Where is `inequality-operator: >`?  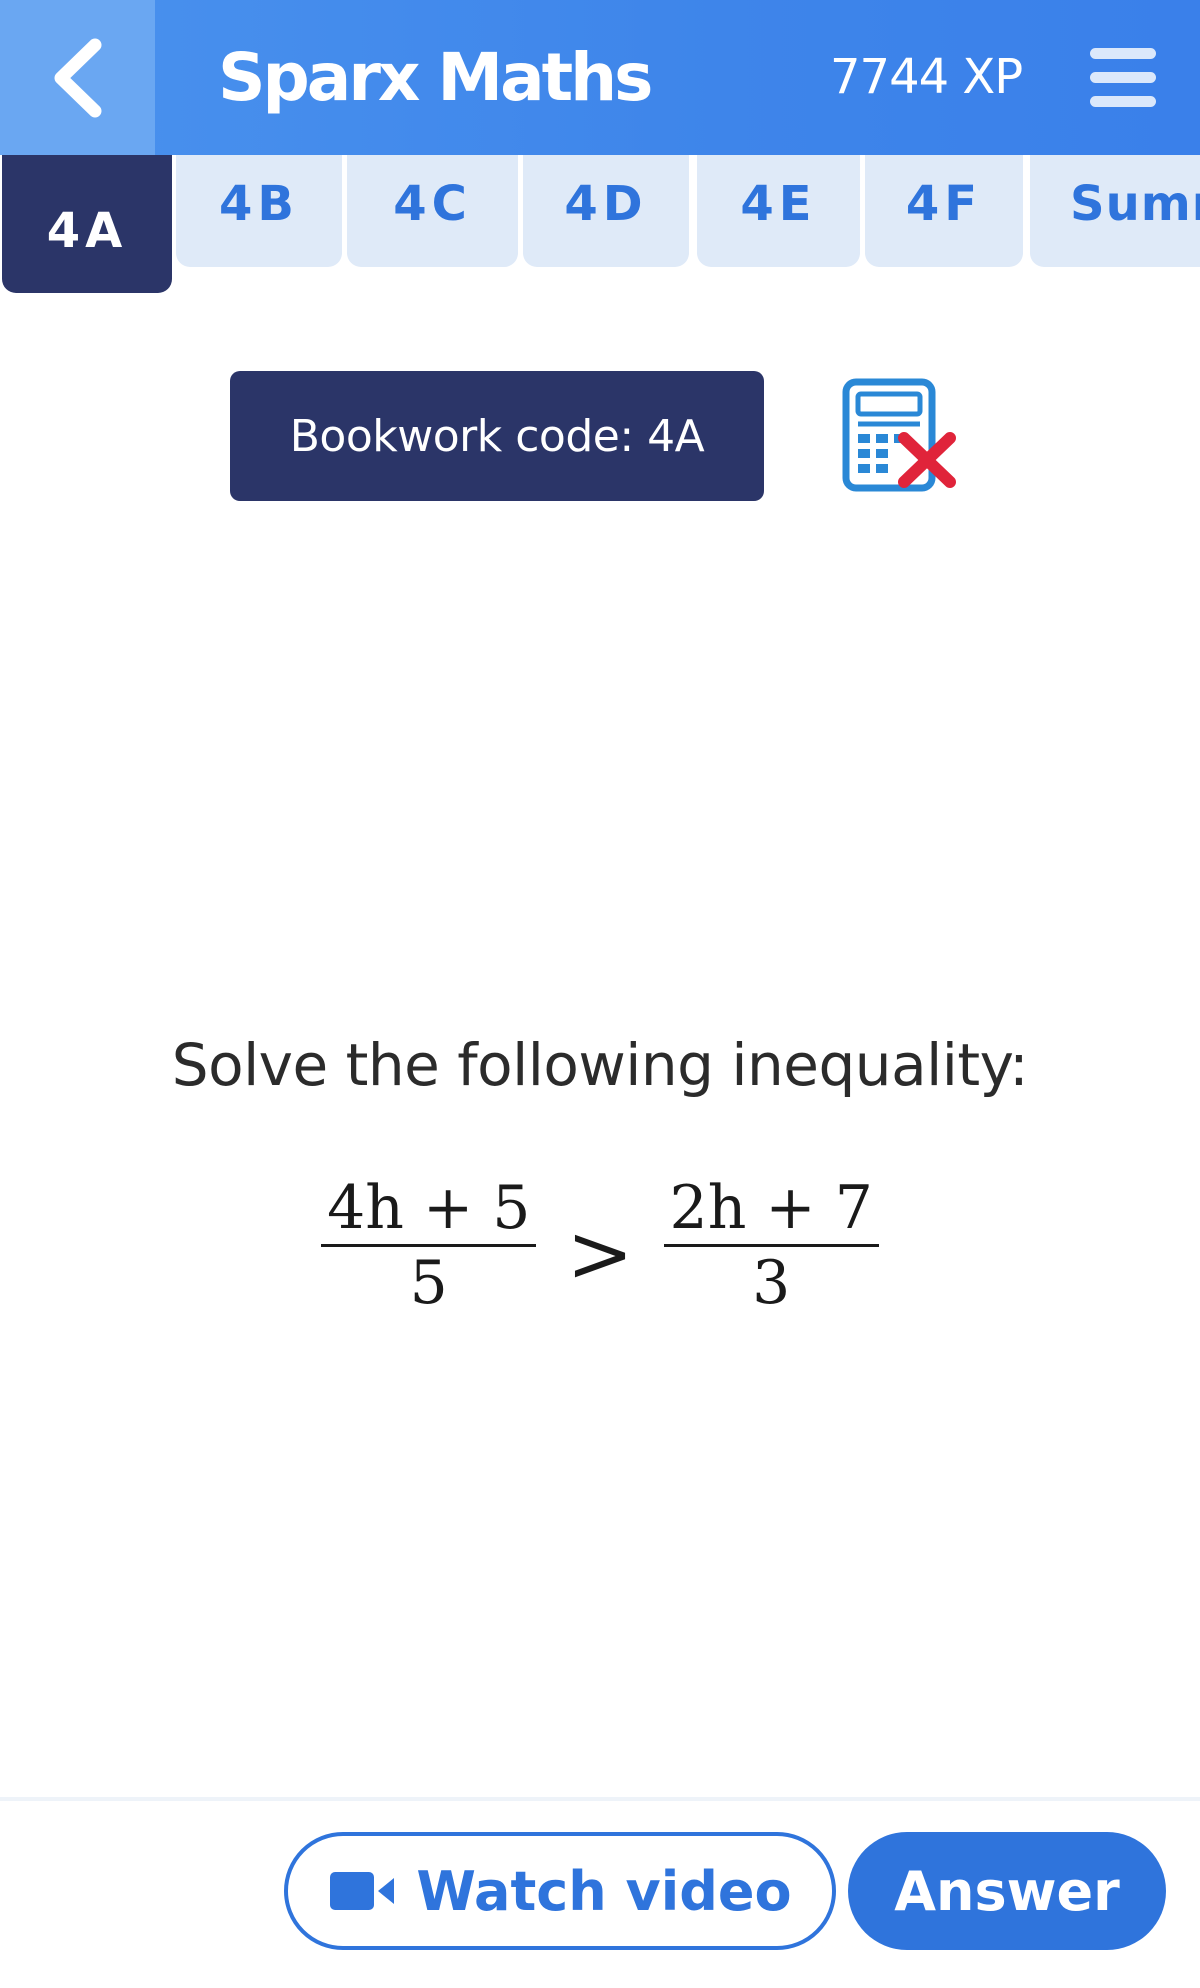
inequality-operator: > is located at coordinates (600, 1253).